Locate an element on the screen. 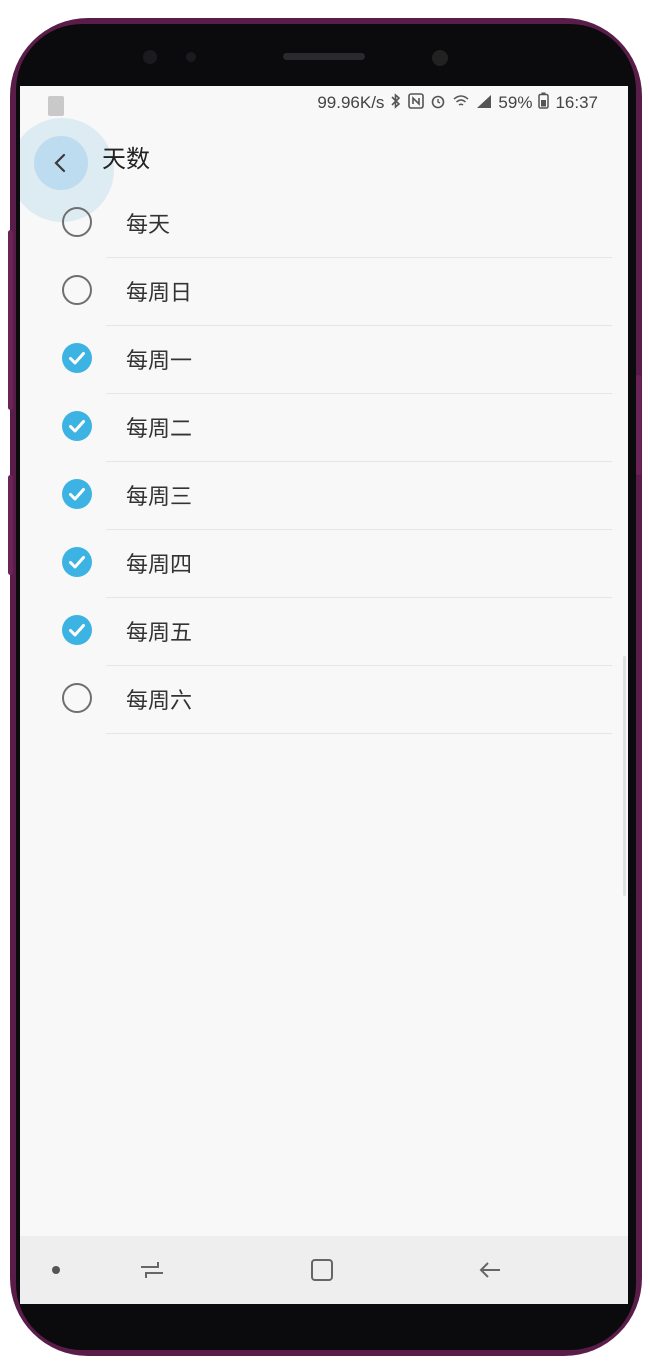 The height and width of the screenshot is (1368, 650). alarm-icon is located at coordinates (438, 103).